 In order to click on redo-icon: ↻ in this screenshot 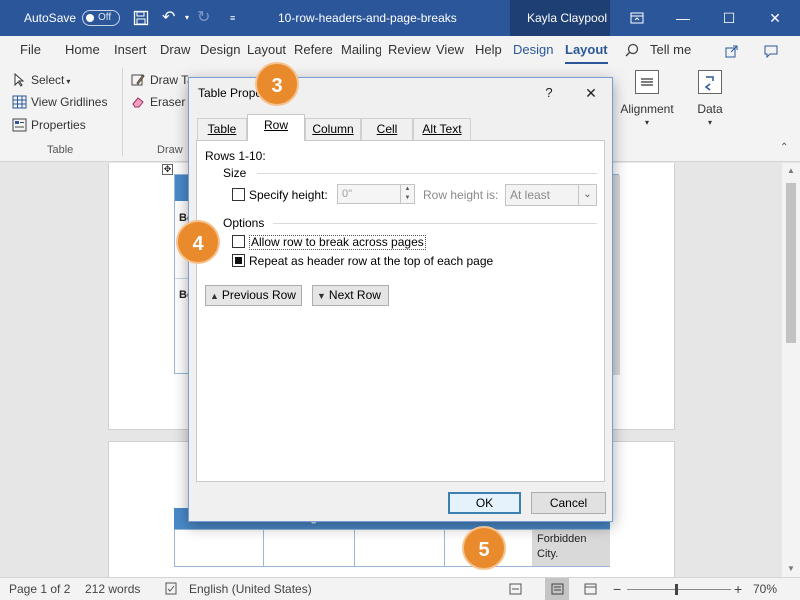, I will do `click(208, 18)`.